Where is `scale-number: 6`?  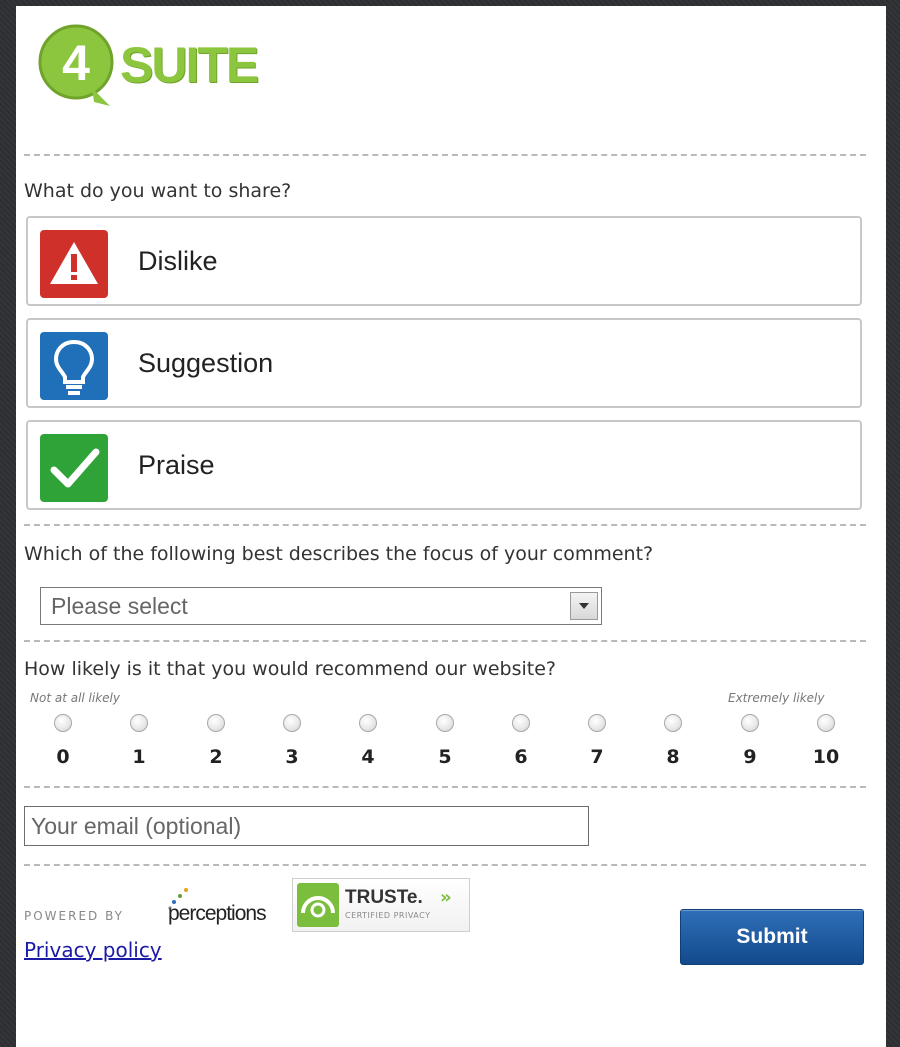
scale-number: 6 is located at coordinates (521, 757).